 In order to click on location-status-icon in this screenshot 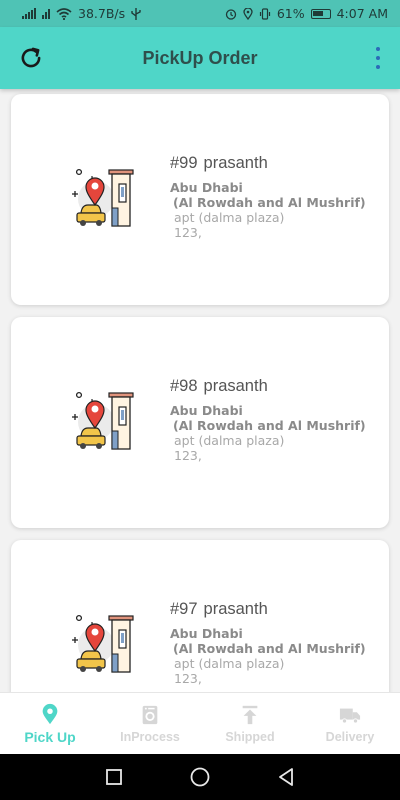, I will do `click(248, 13)`.